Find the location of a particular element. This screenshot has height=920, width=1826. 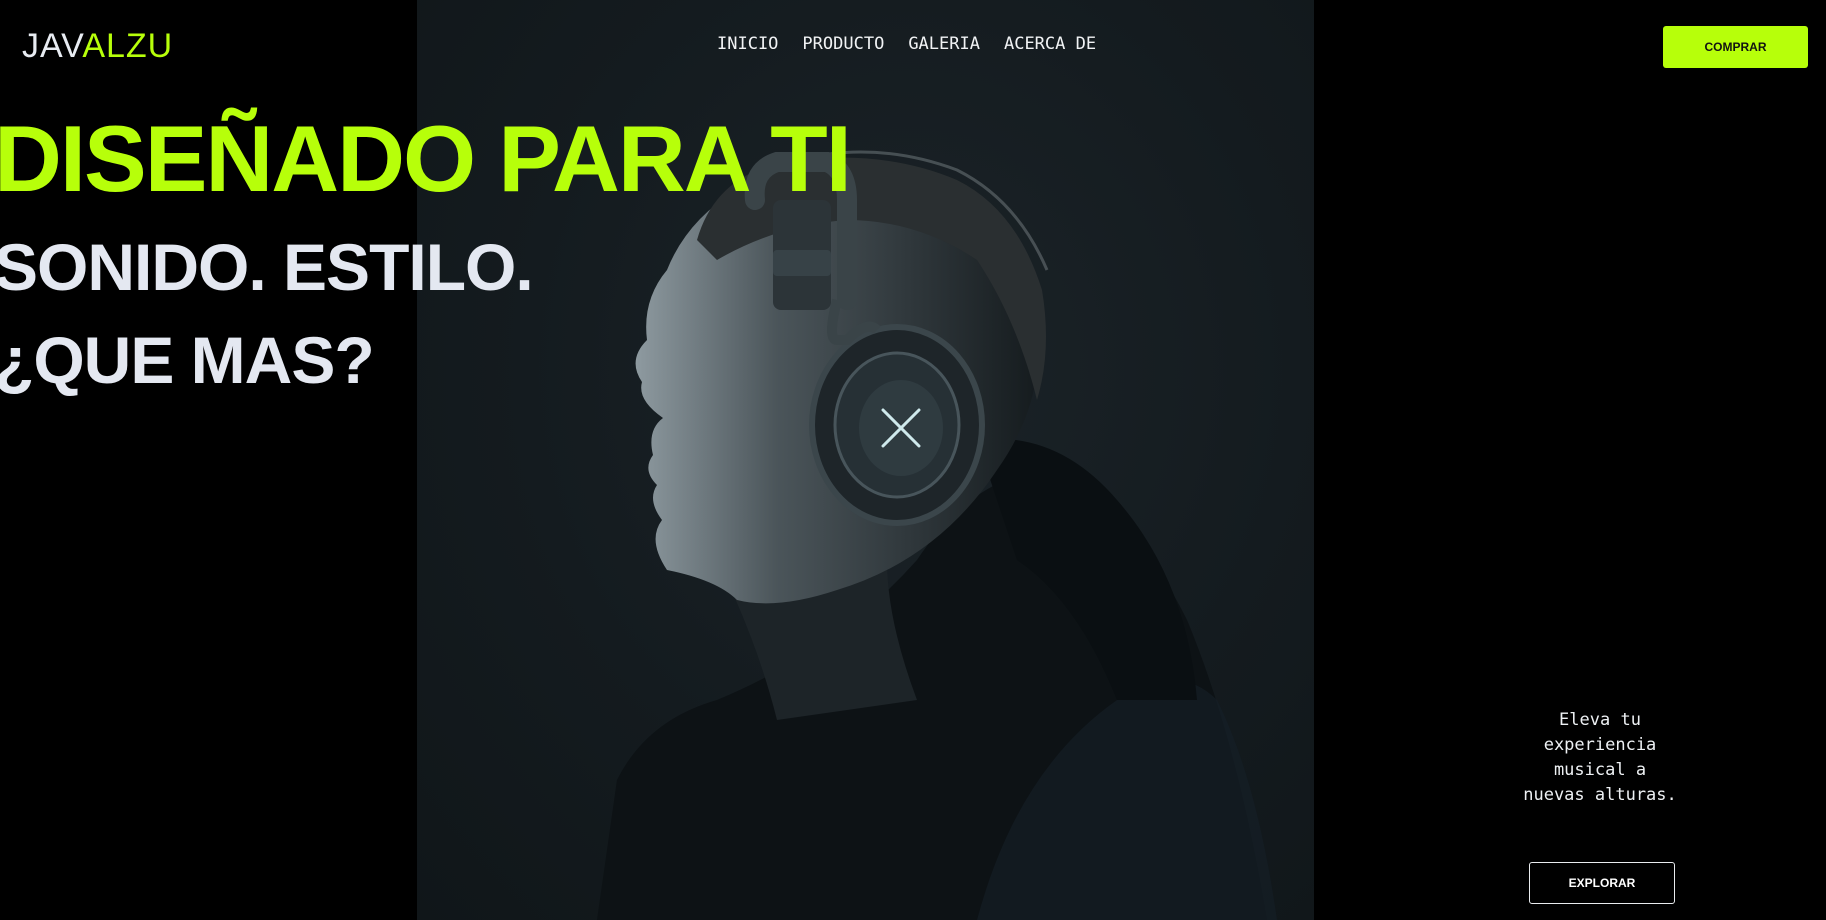

main-nav: INICIO PRODUCTO GALERIA ACERCA DE is located at coordinates (906, 44).